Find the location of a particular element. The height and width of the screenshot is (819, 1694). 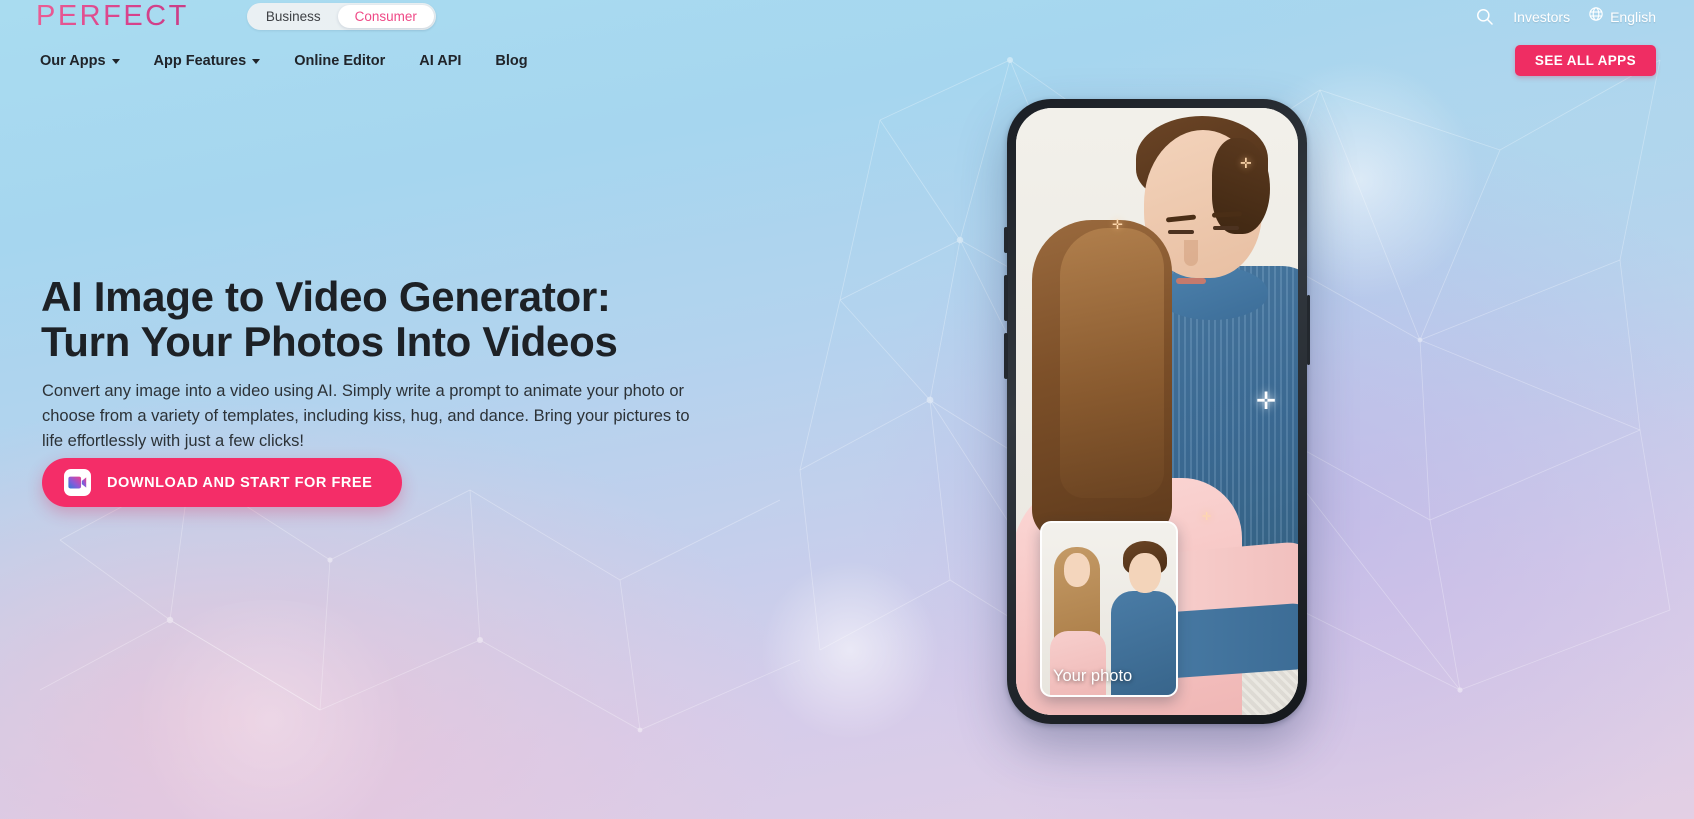

phone-mockup: ✛ ✛ ✛ ✛ Your photo is located at coordinates (1157, 411).